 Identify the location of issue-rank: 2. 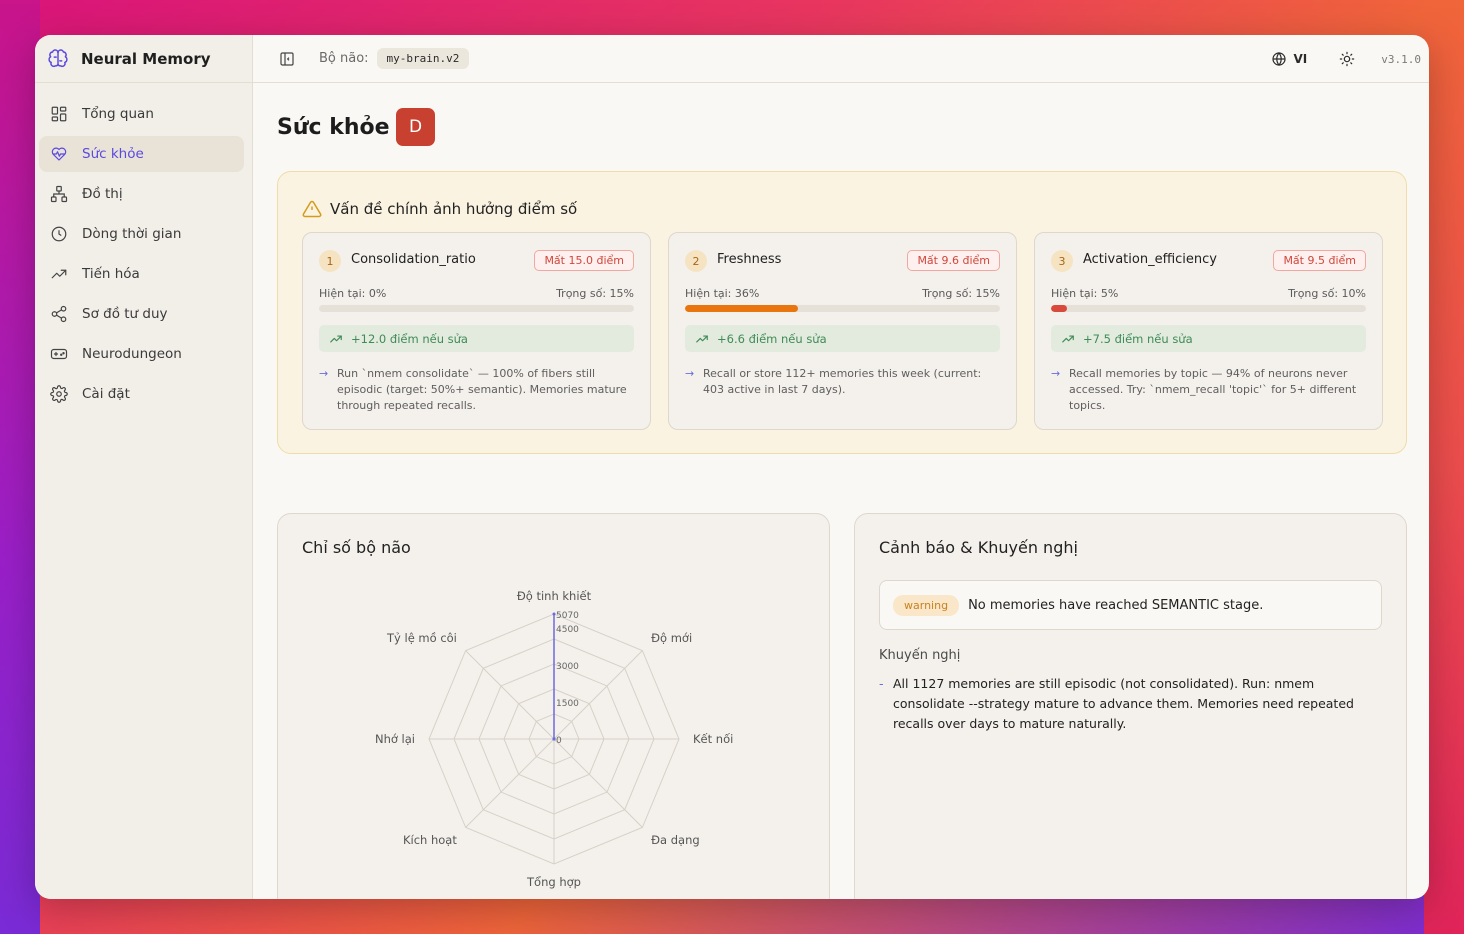
(696, 261).